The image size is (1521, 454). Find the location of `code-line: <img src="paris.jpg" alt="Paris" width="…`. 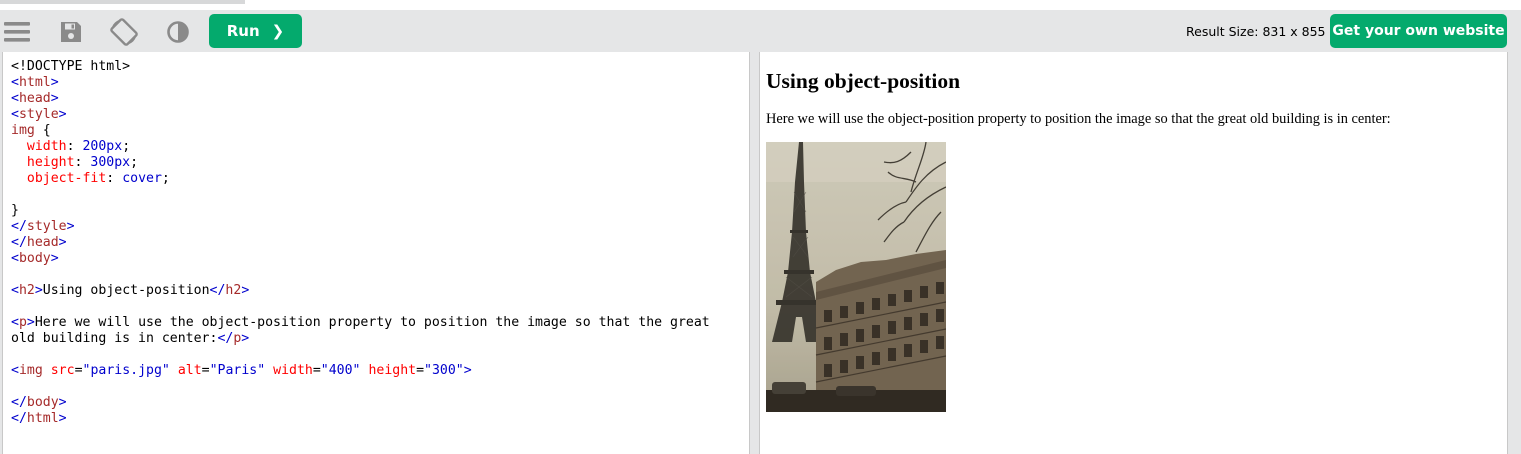

code-line: <img src="paris.jpg" alt="Paris" width="… is located at coordinates (360, 371).